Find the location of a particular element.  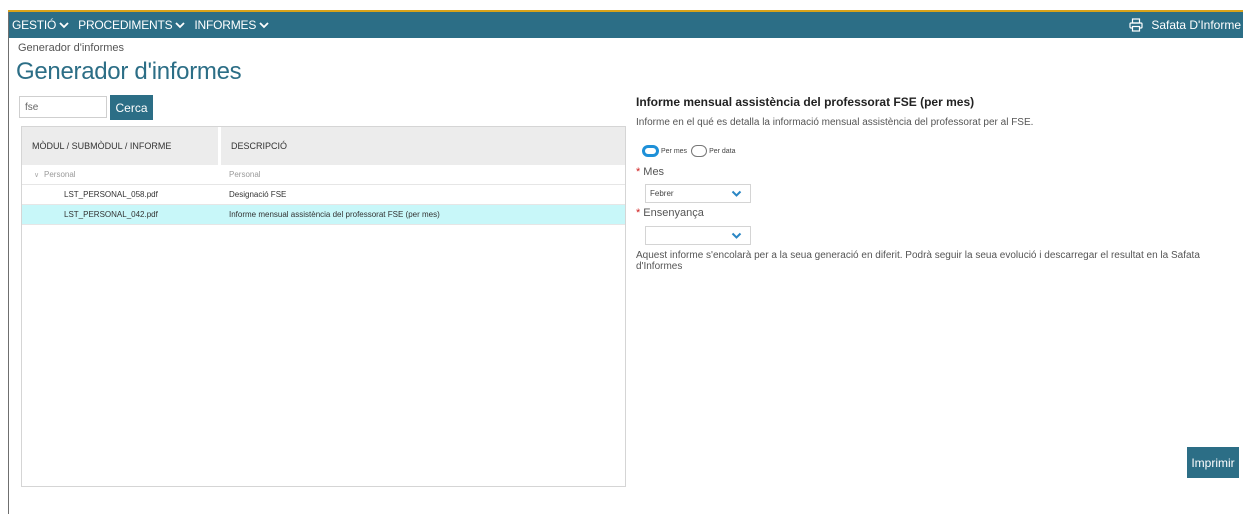

search-button: Cerca is located at coordinates (131, 107).